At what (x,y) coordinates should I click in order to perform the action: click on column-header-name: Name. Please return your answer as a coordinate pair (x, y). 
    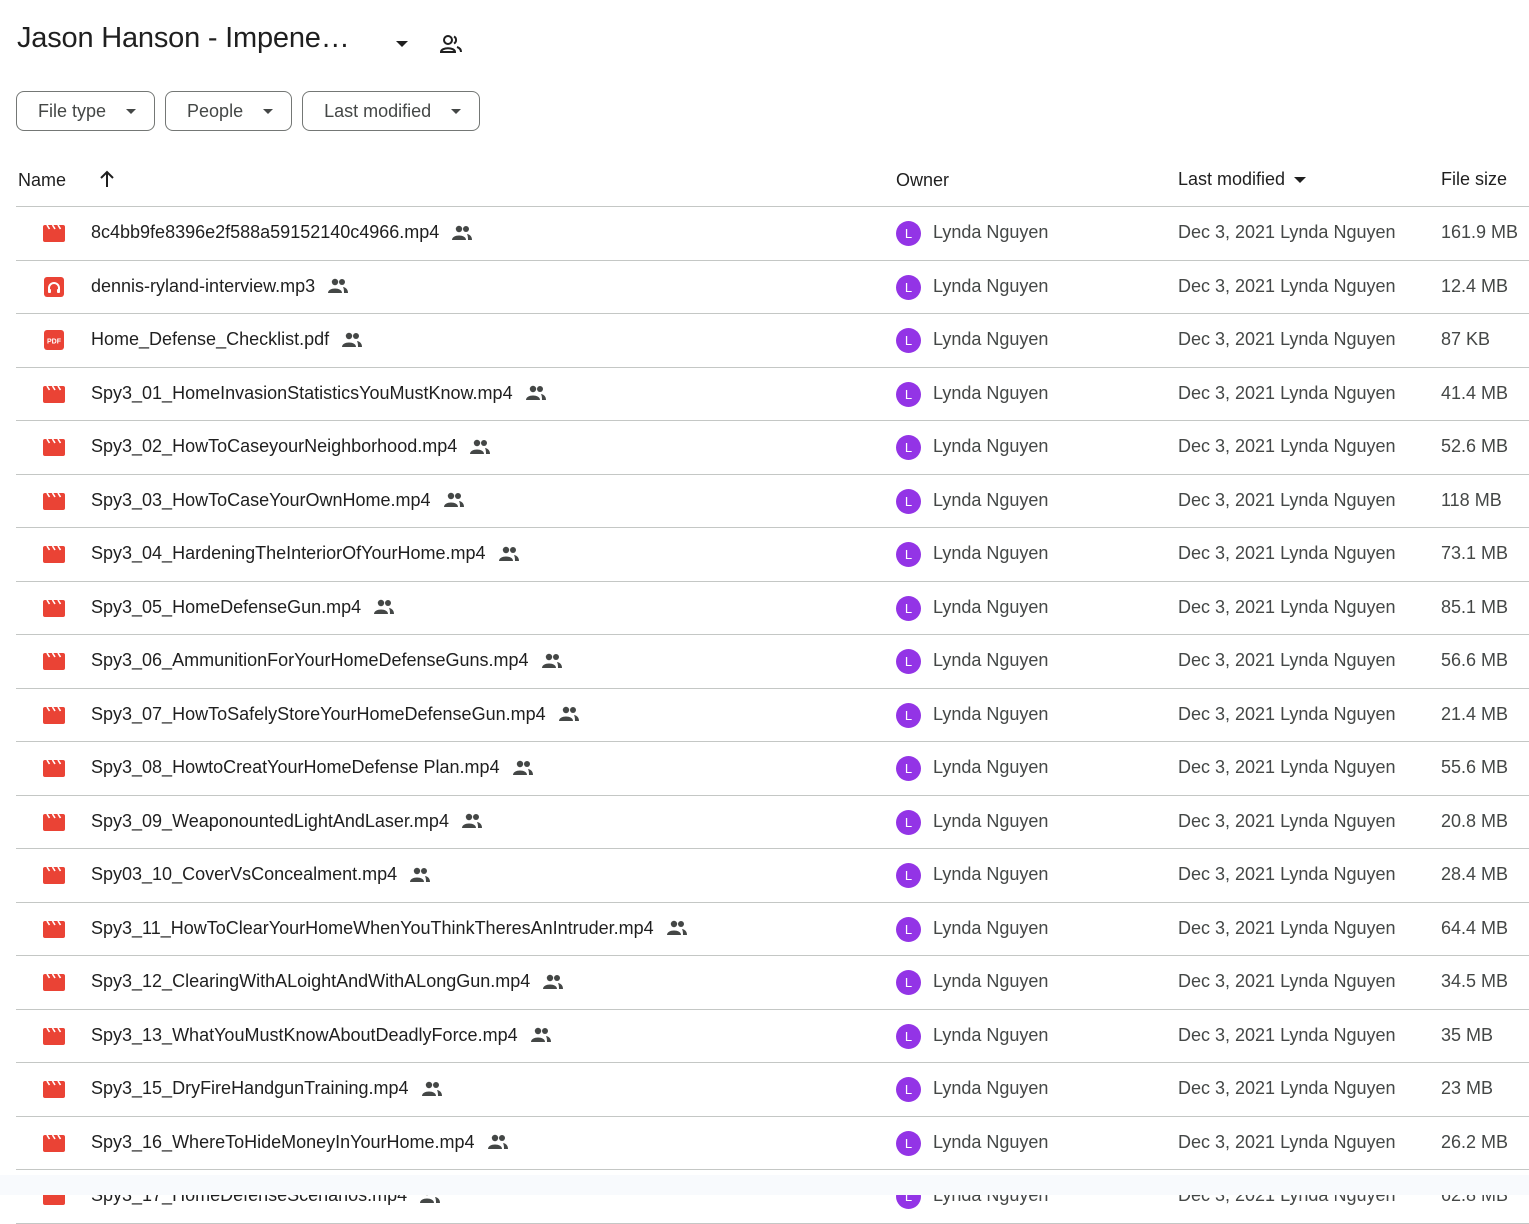
    Looking at the image, I should click on (42, 180).